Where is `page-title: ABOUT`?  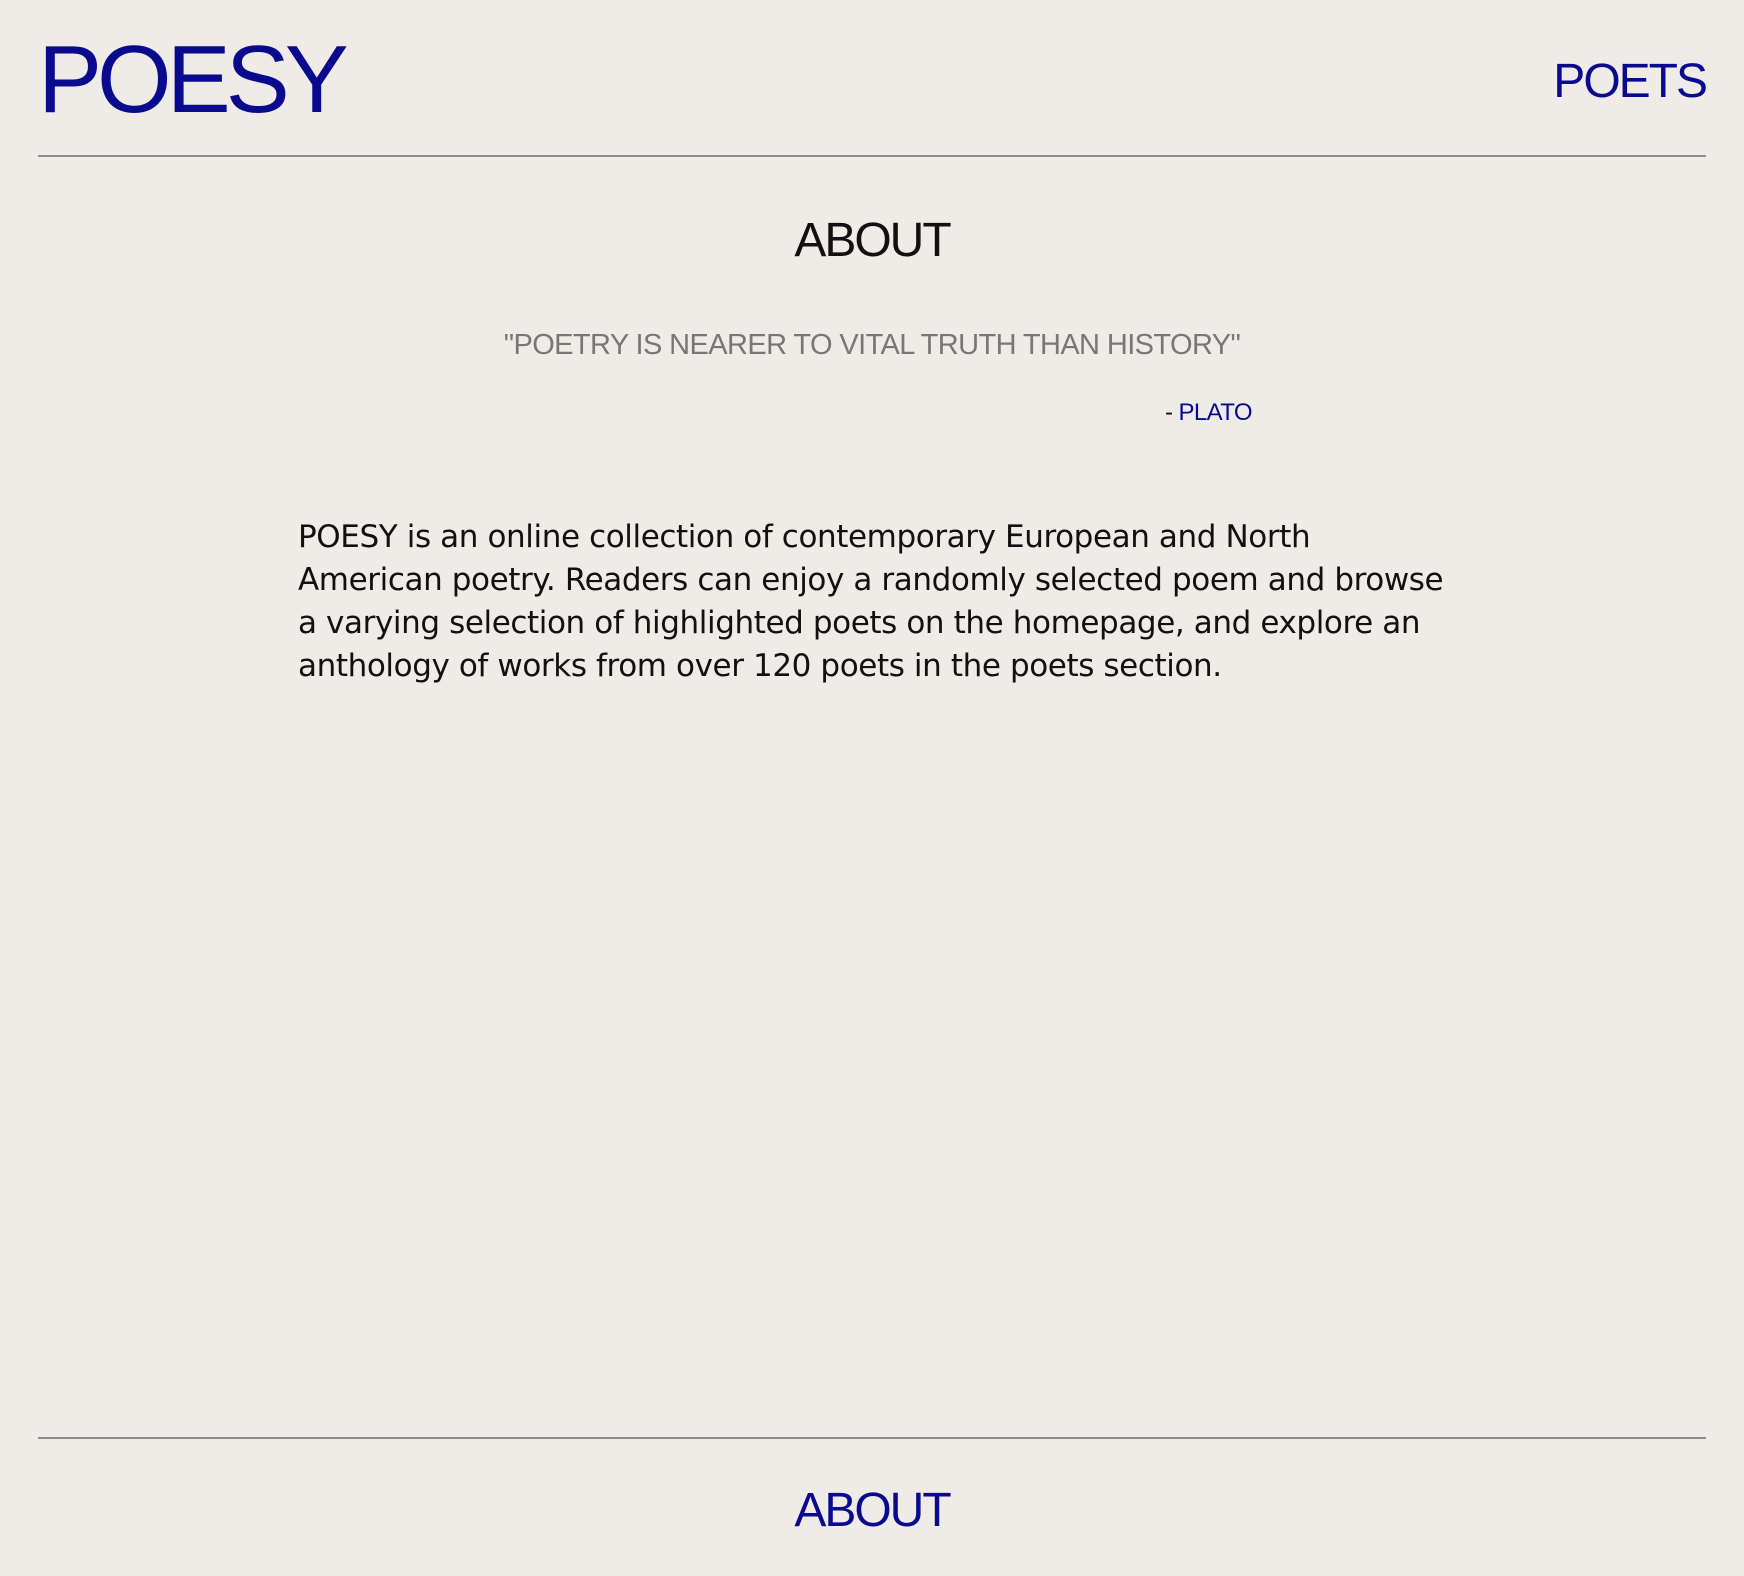 page-title: ABOUT is located at coordinates (872, 240).